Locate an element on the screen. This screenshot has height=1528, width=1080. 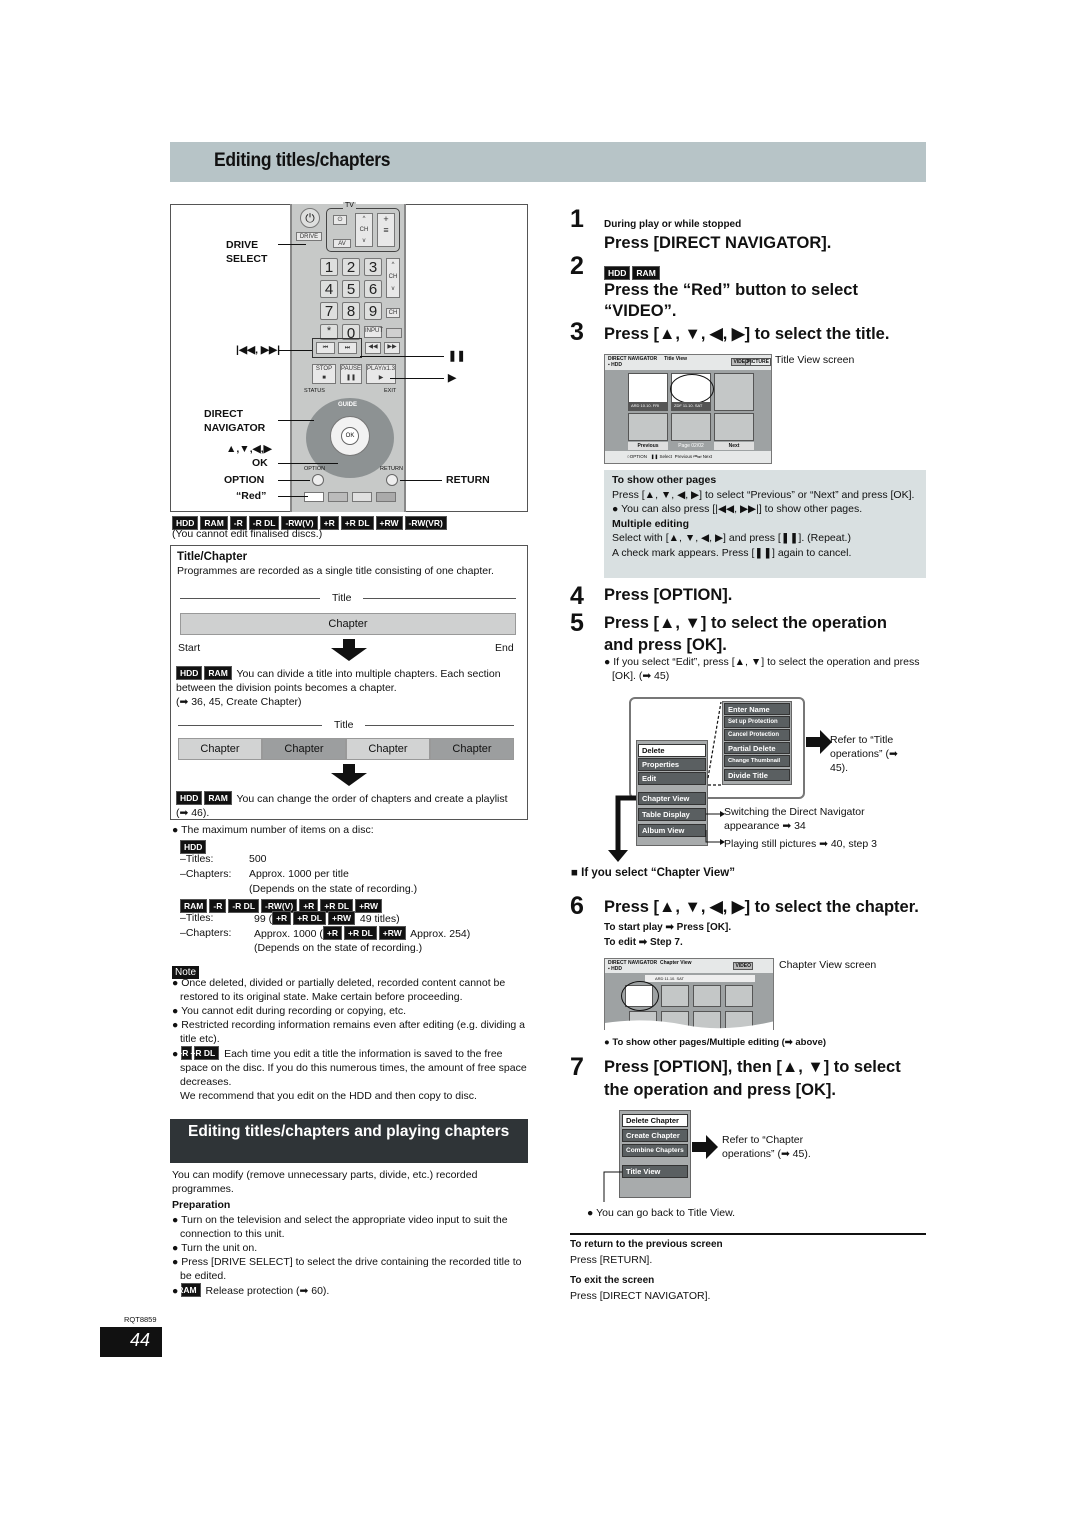
hdd-titles-label: –Titles: is located at coordinates (197, 859).